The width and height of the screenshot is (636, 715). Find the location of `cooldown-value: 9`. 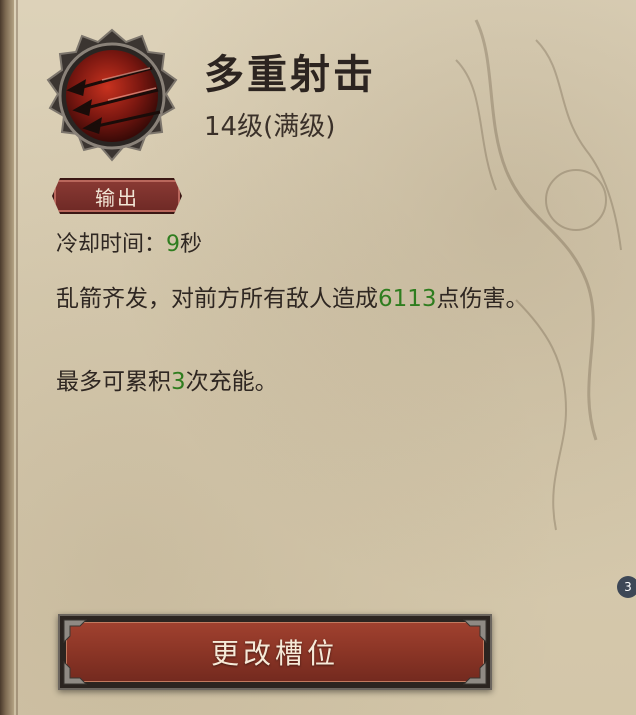

cooldown-value: 9 is located at coordinates (173, 244).